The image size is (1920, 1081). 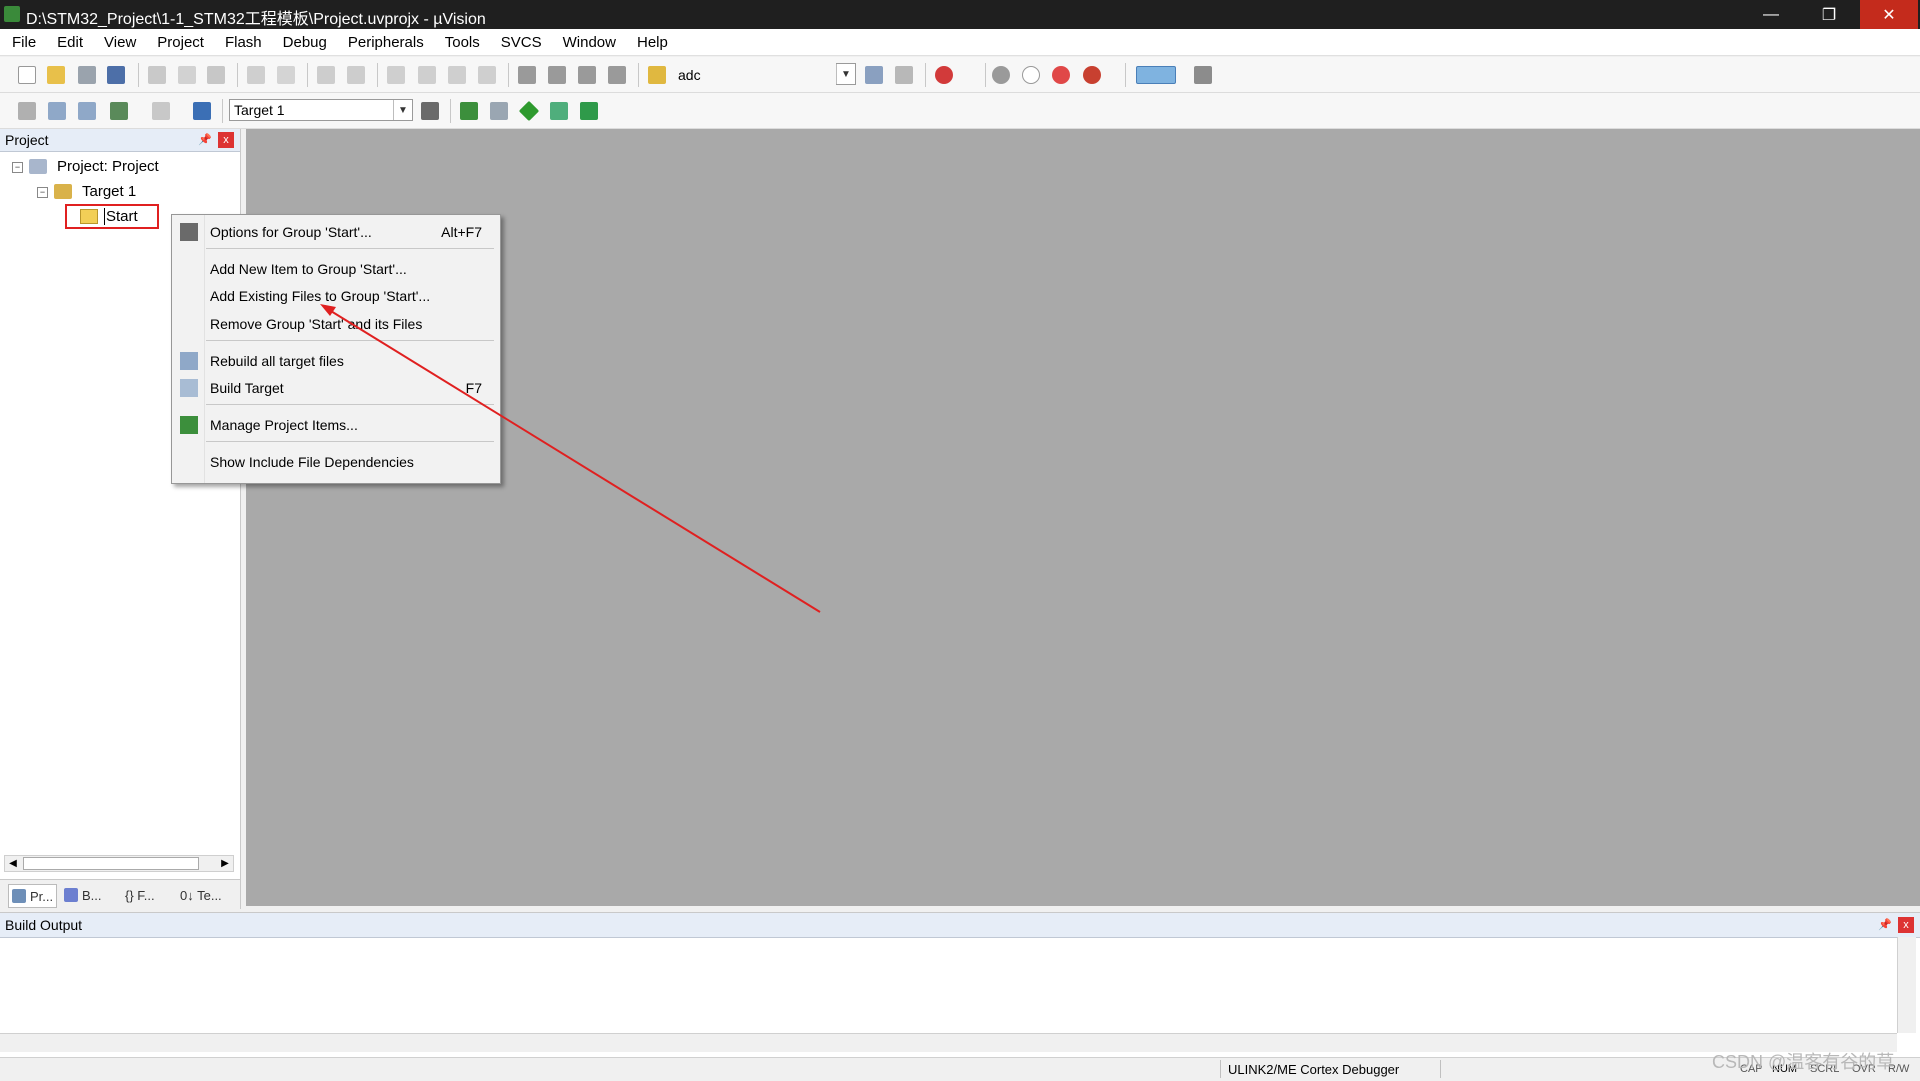 What do you see at coordinates (427, 75) in the screenshot?
I see `prev-bookmark-icon` at bounding box center [427, 75].